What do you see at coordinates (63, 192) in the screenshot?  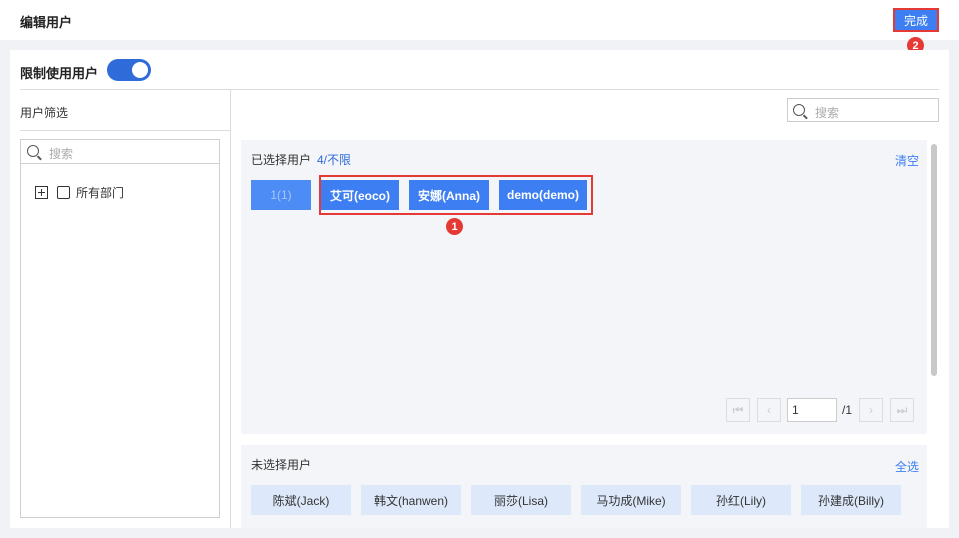 I see `checkbox` at bounding box center [63, 192].